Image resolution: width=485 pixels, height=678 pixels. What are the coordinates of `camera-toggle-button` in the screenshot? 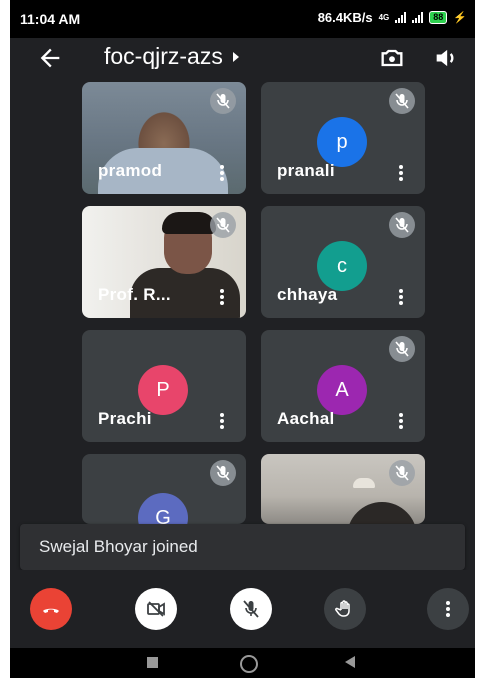 It's located at (156, 609).